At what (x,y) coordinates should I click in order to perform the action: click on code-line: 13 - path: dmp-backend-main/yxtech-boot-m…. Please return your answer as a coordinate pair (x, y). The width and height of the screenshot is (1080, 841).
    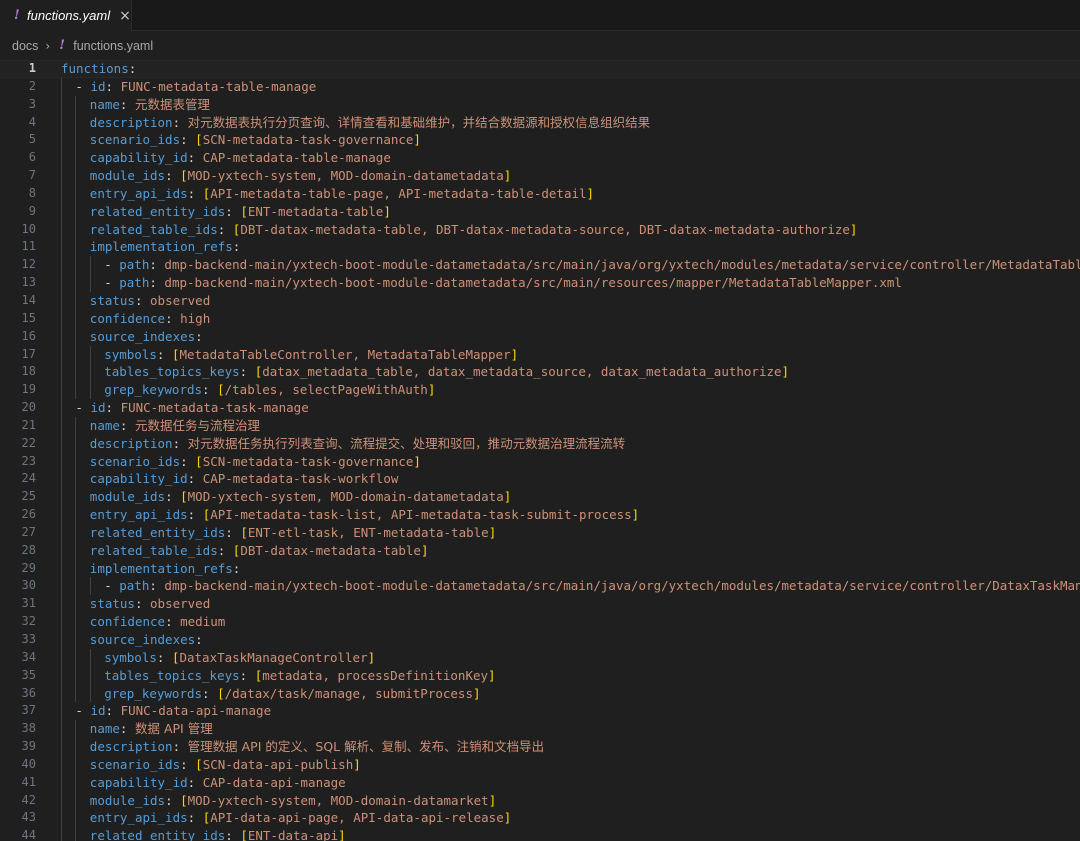
    Looking at the image, I should click on (540, 283).